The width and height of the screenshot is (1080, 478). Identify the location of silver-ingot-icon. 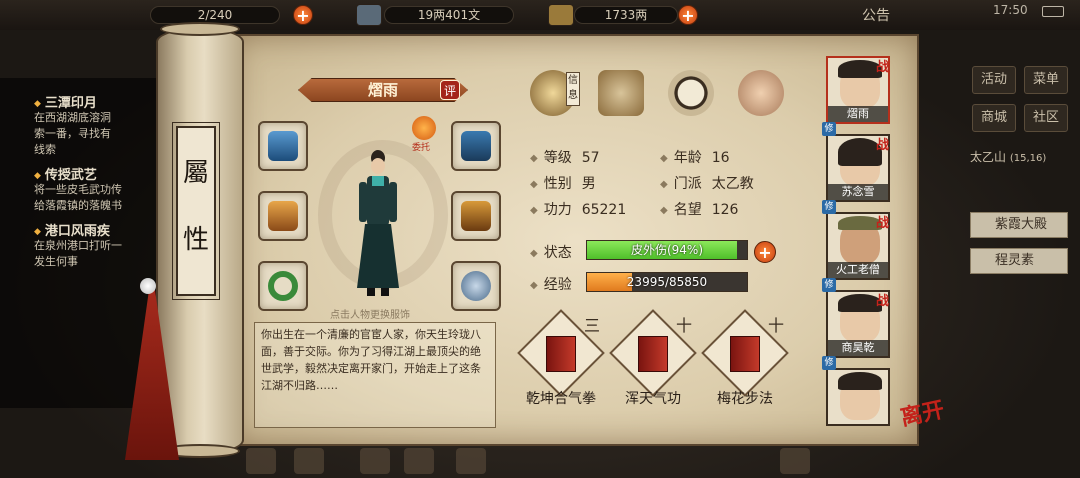
(561, 15).